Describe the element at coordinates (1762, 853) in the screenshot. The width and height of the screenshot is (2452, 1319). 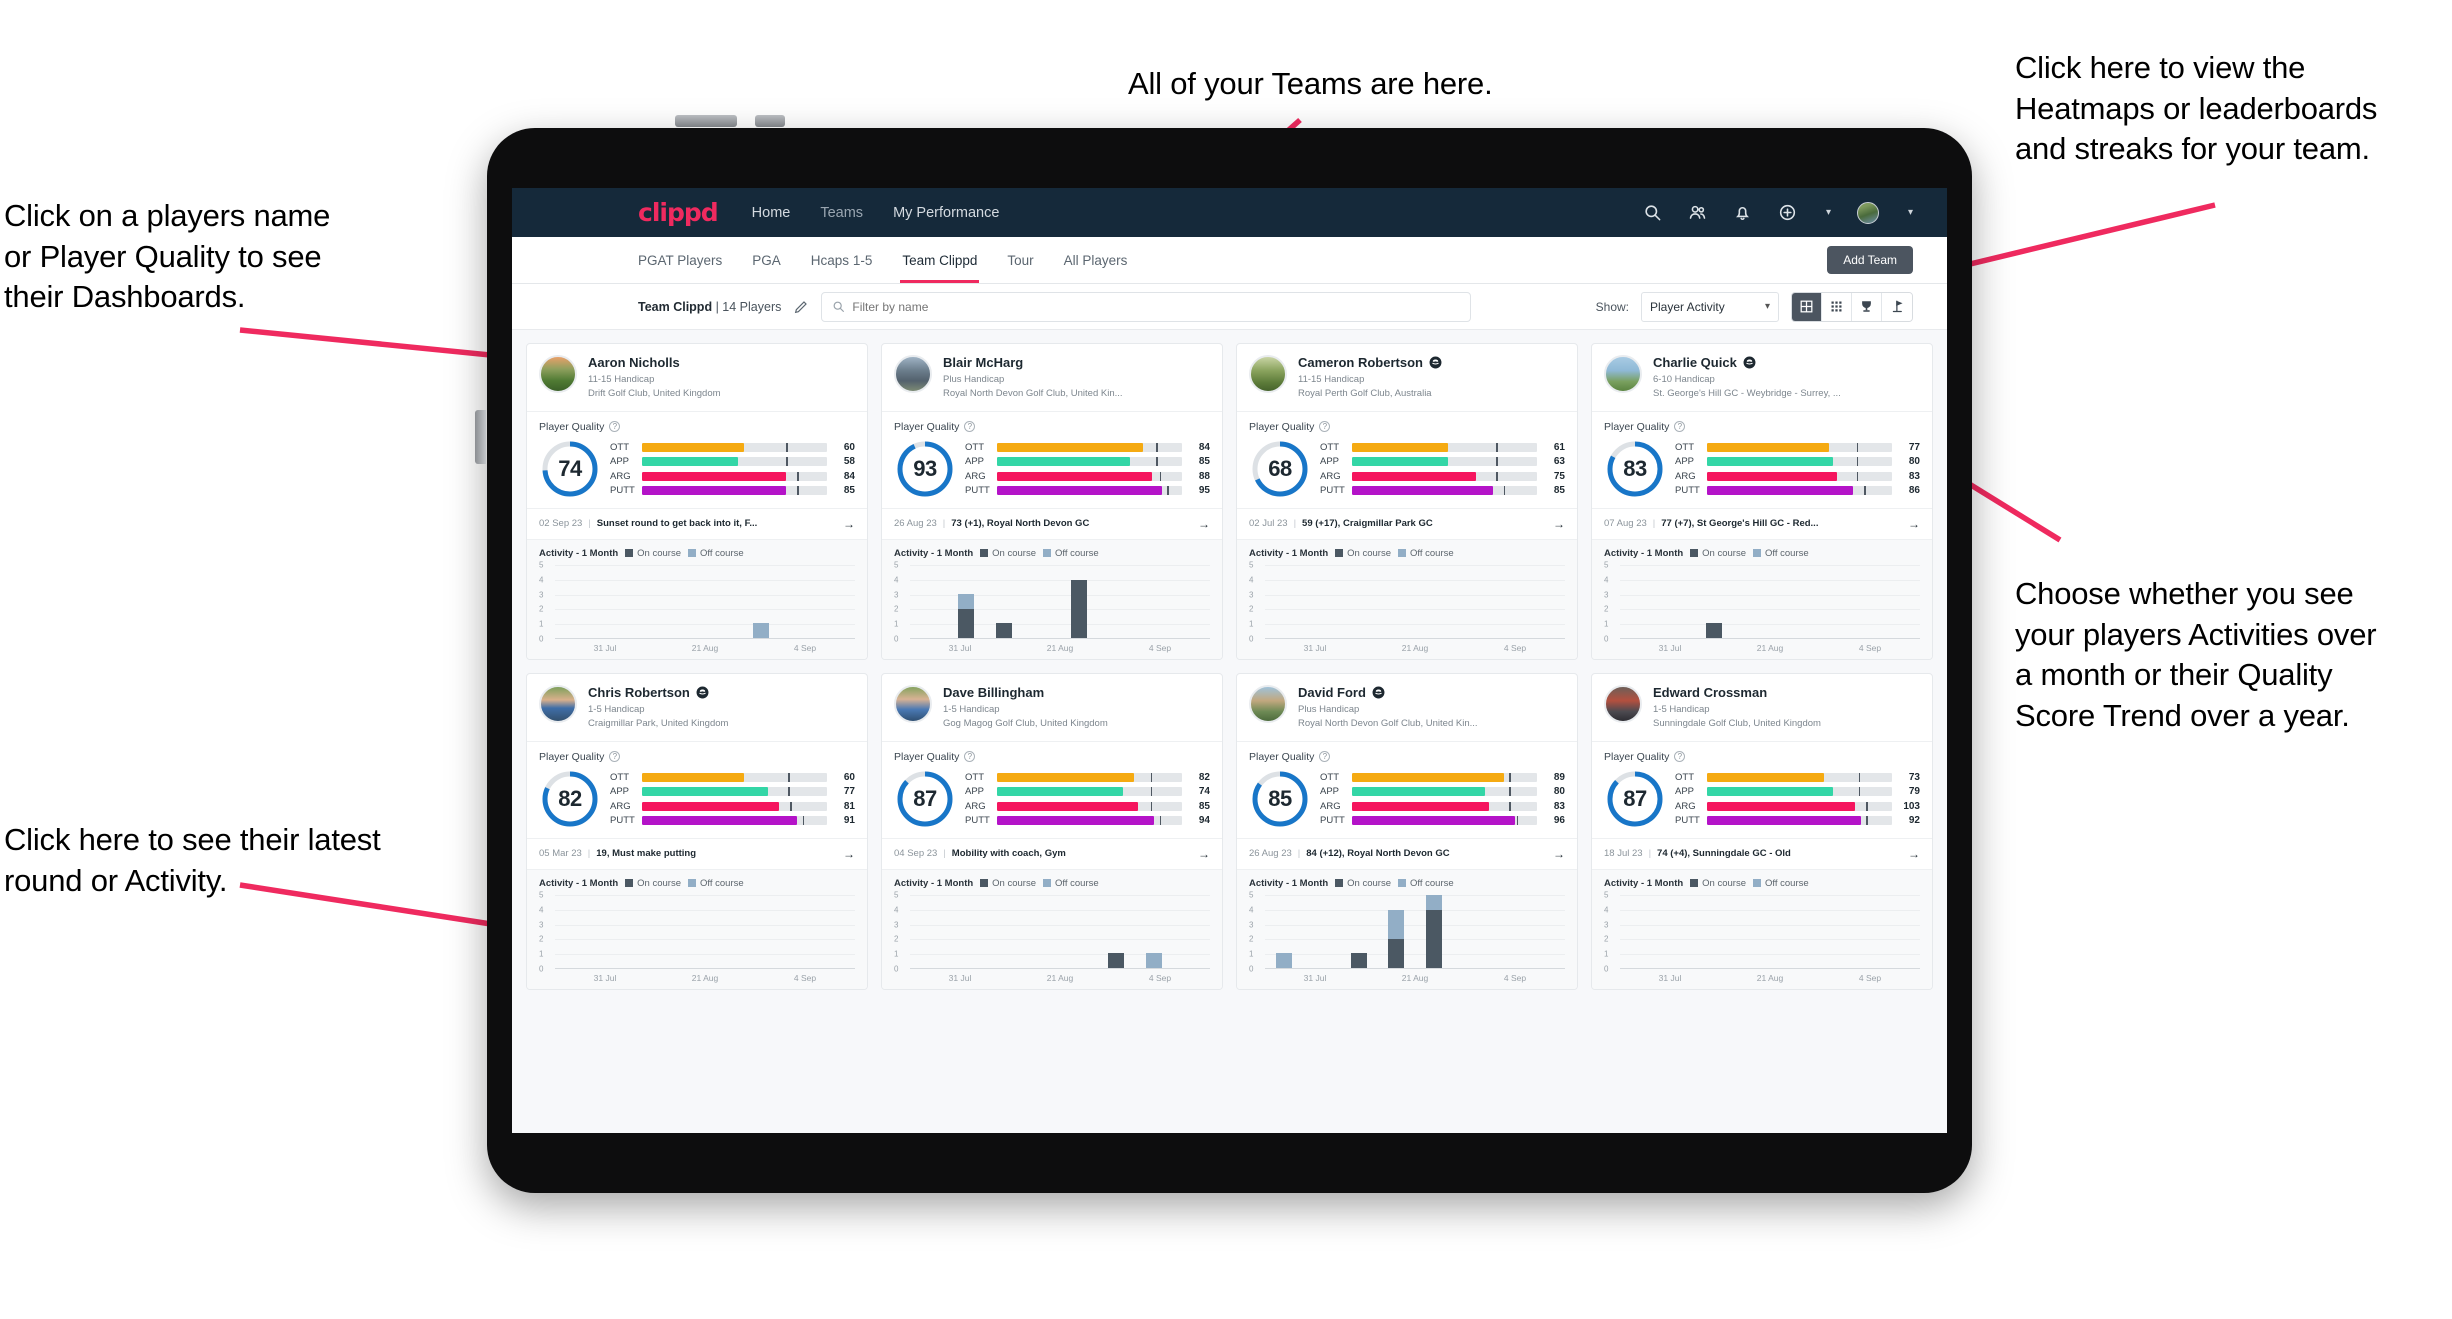
I see `latest-round-row: 18 Jul 23 | 74 (+4), Sunningdale GC - Old →` at that location.